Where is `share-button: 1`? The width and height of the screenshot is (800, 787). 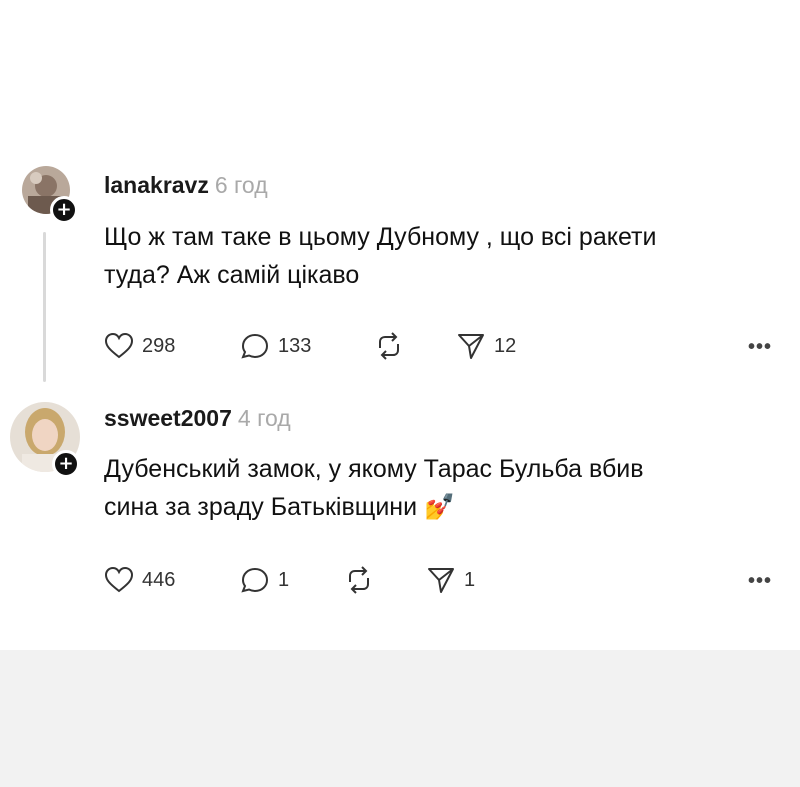
share-button: 1 is located at coordinates (450, 580).